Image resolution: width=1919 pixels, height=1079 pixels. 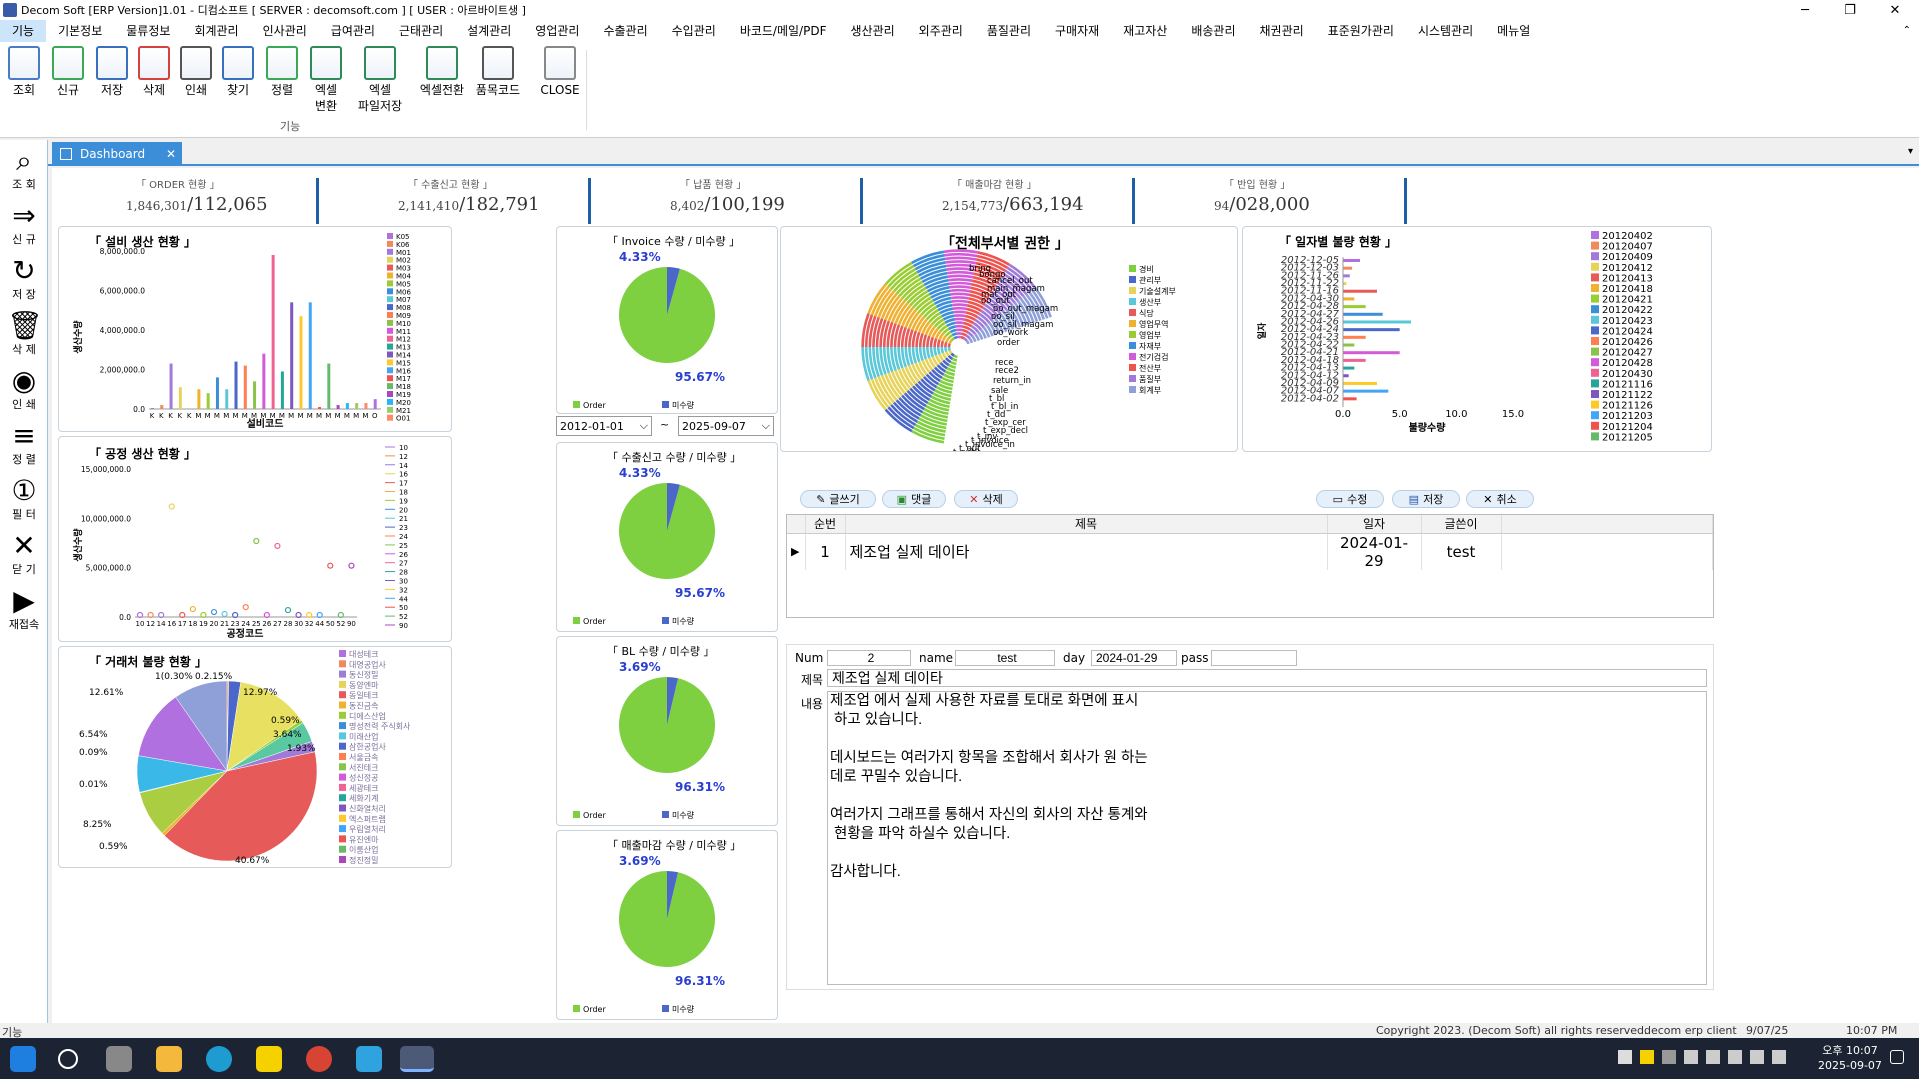 What do you see at coordinates (1005, 658) in the screenshot?
I see `name-field` at bounding box center [1005, 658].